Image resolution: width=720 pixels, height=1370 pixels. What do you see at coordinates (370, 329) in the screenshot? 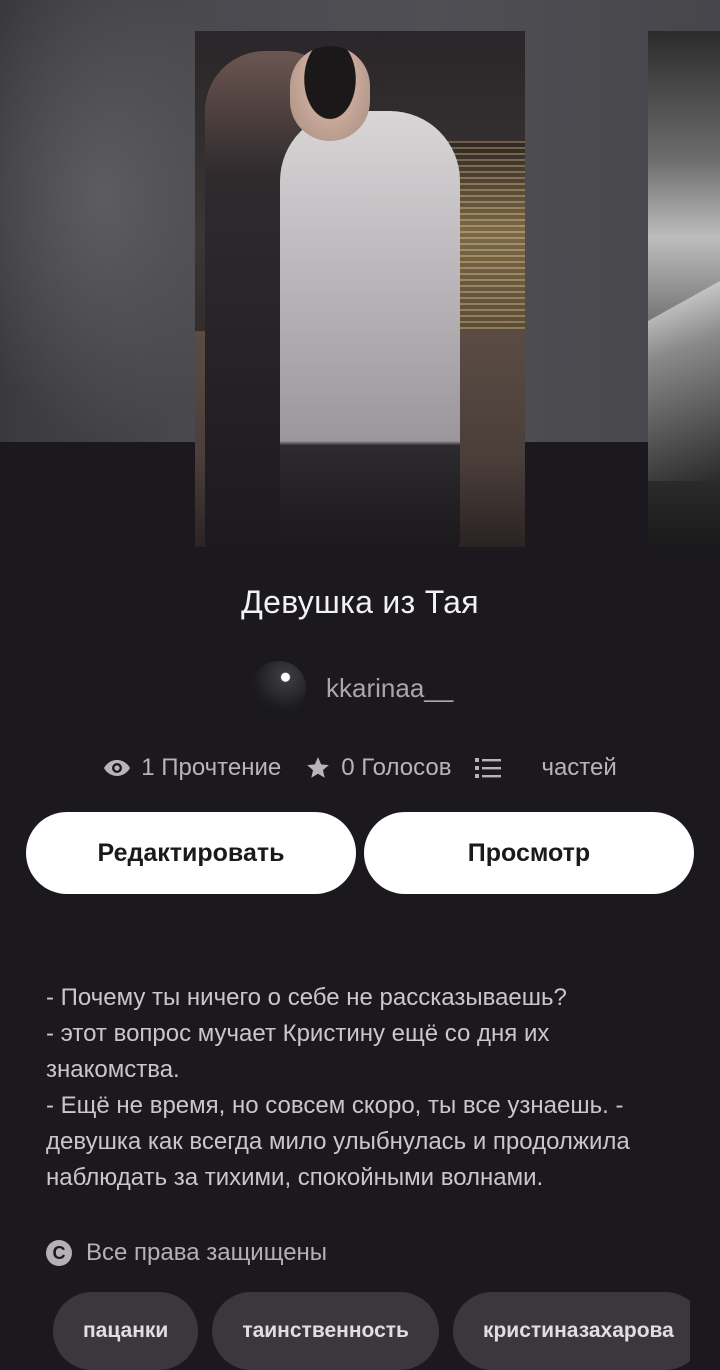
I see `cover-figure-right` at bounding box center [370, 329].